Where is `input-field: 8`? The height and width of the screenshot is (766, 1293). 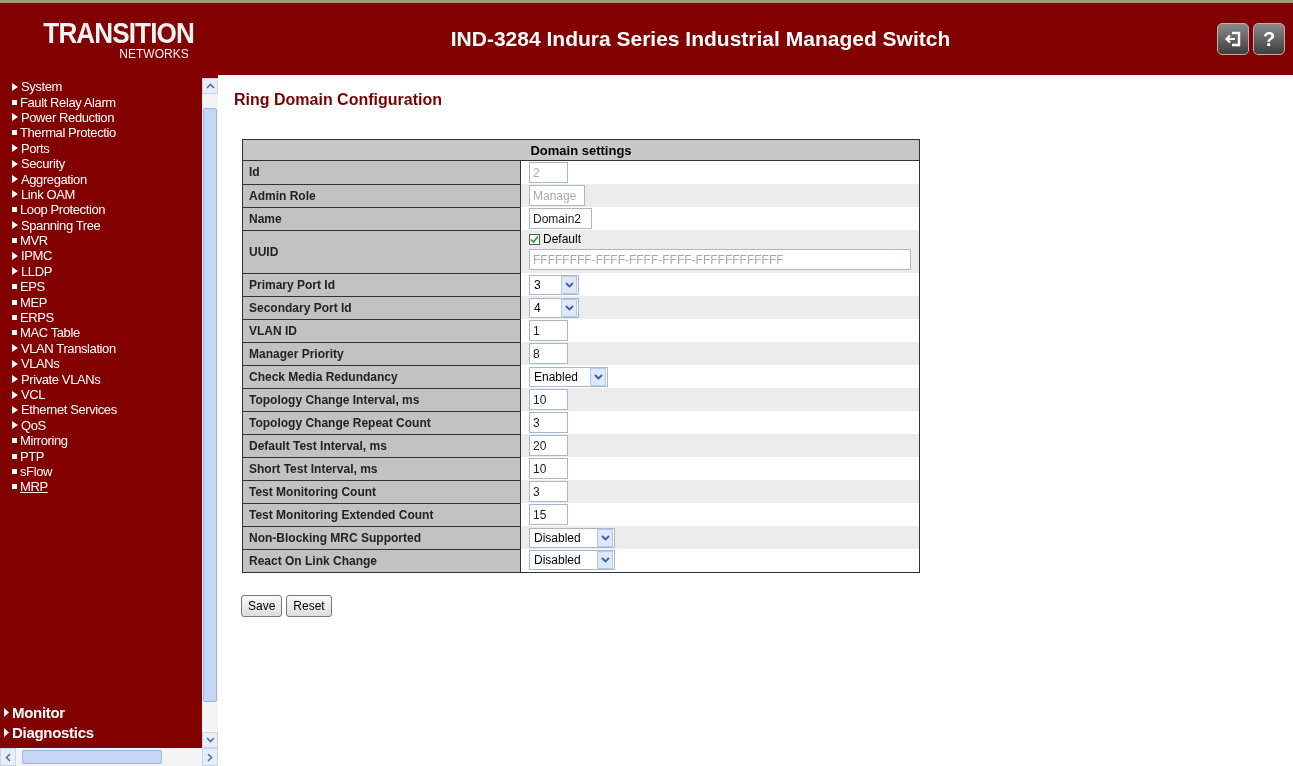
input-field: 8 is located at coordinates (548, 353).